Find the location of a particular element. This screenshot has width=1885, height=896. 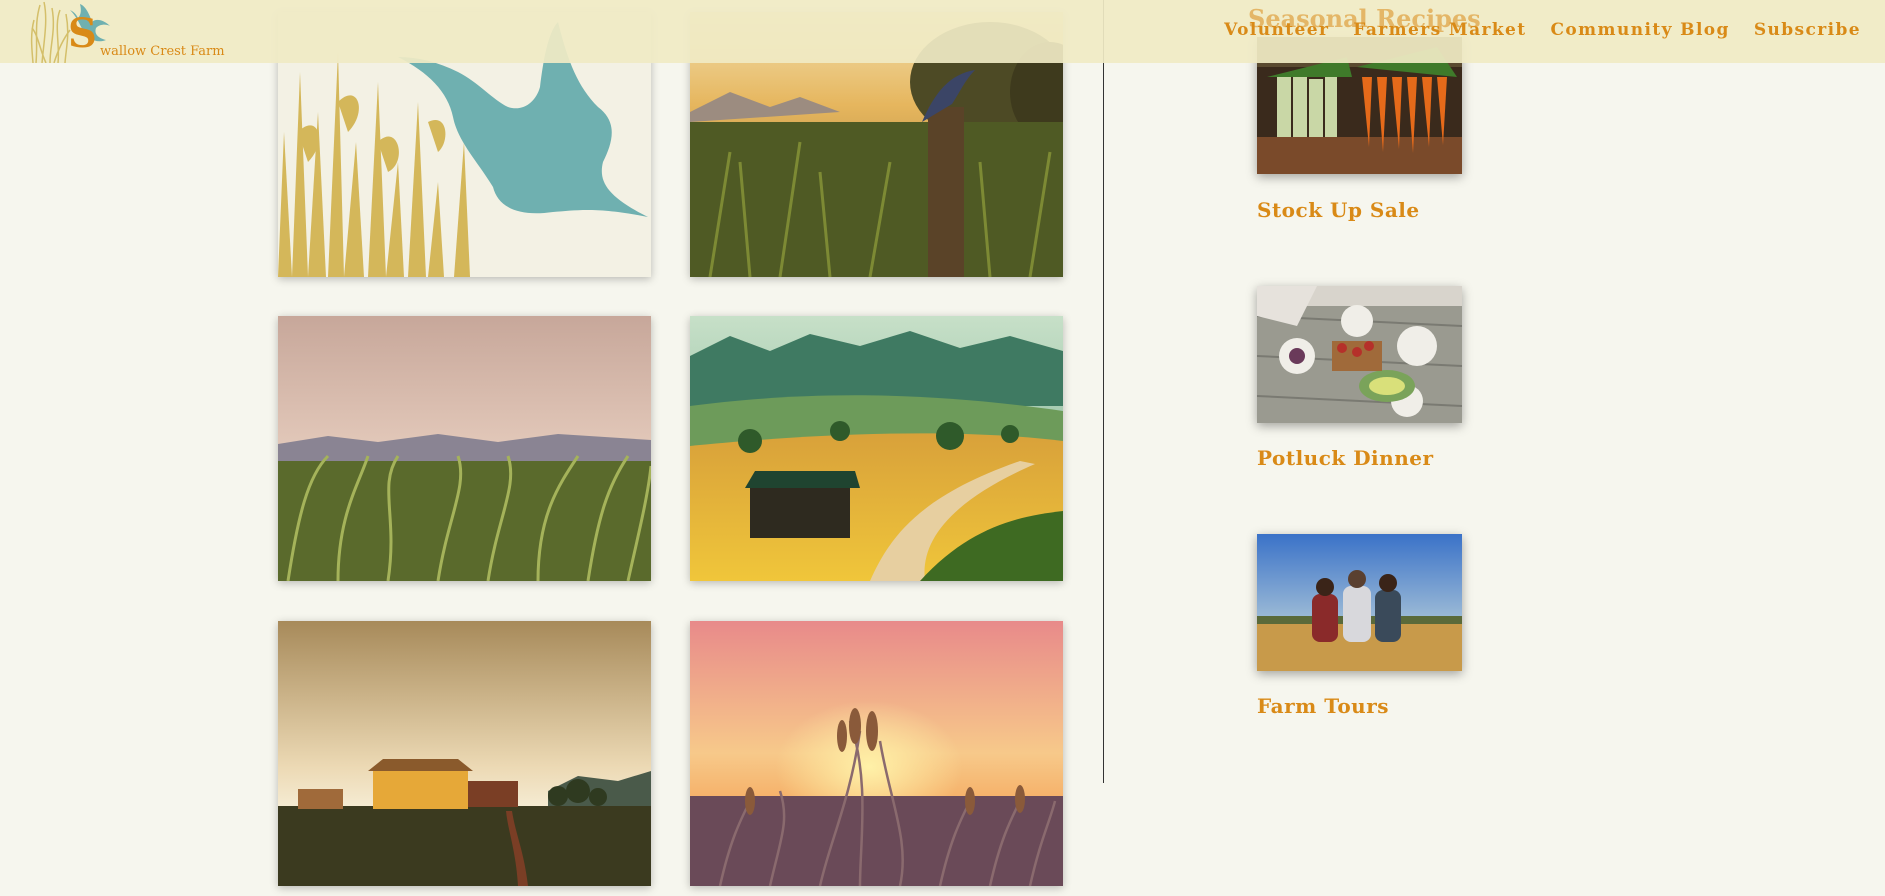

gallery-tile-wheat-sunset is located at coordinates (876, 753).